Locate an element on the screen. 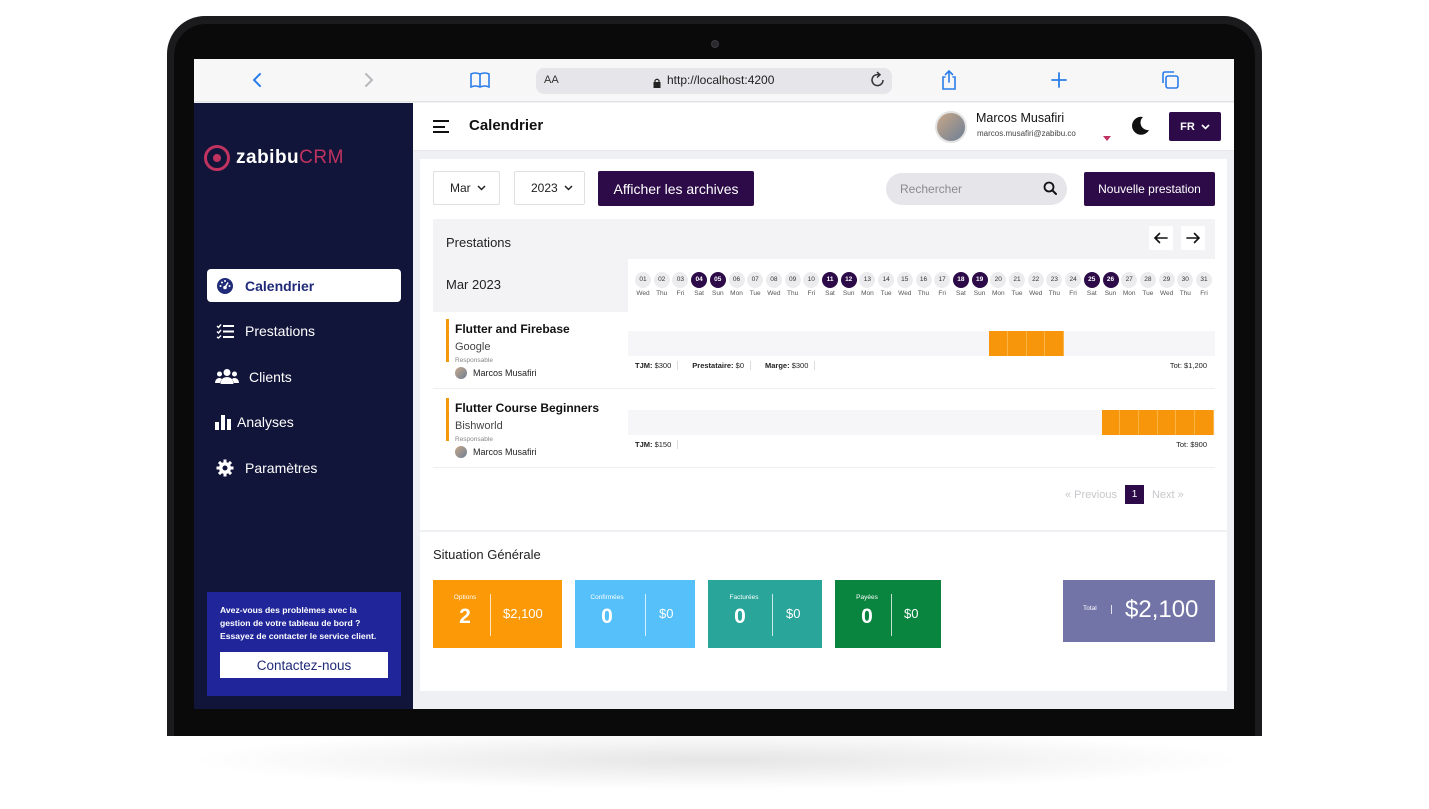 The image size is (1429, 809). day-name: Fri is located at coordinates (942, 293).